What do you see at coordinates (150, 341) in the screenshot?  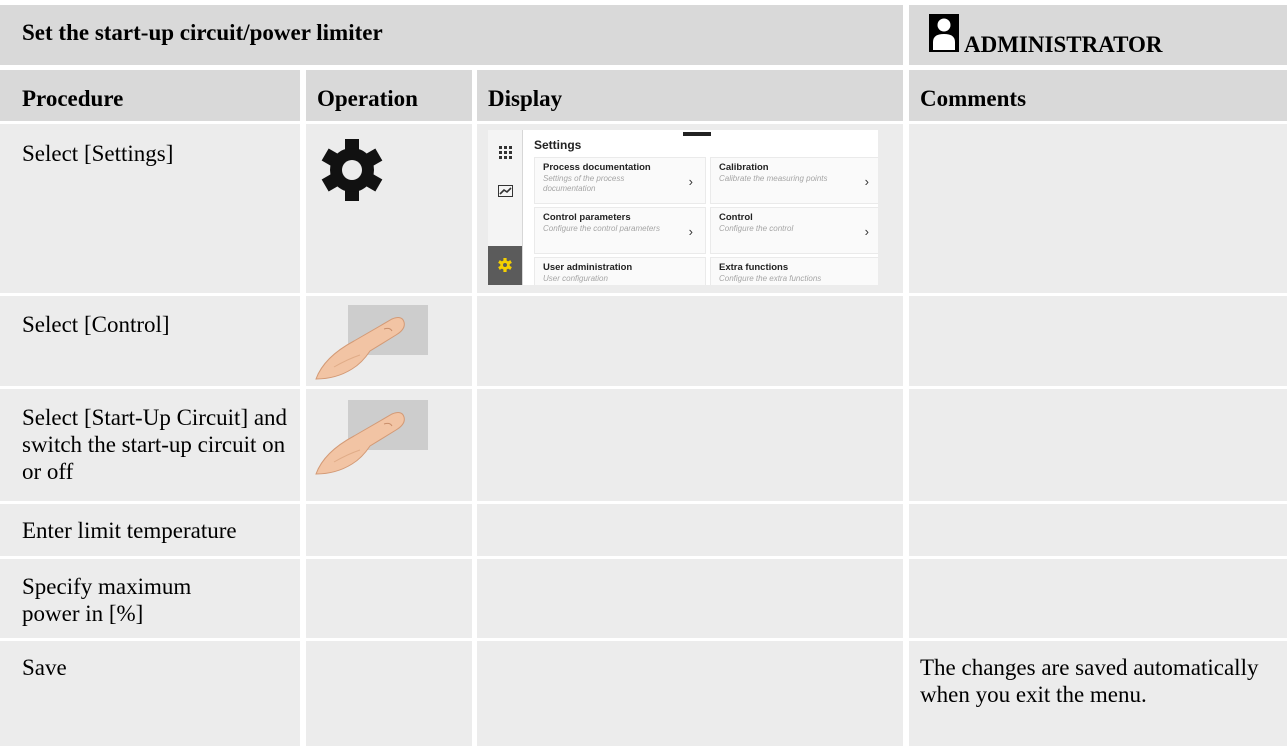 I see `table-row` at bounding box center [150, 341].